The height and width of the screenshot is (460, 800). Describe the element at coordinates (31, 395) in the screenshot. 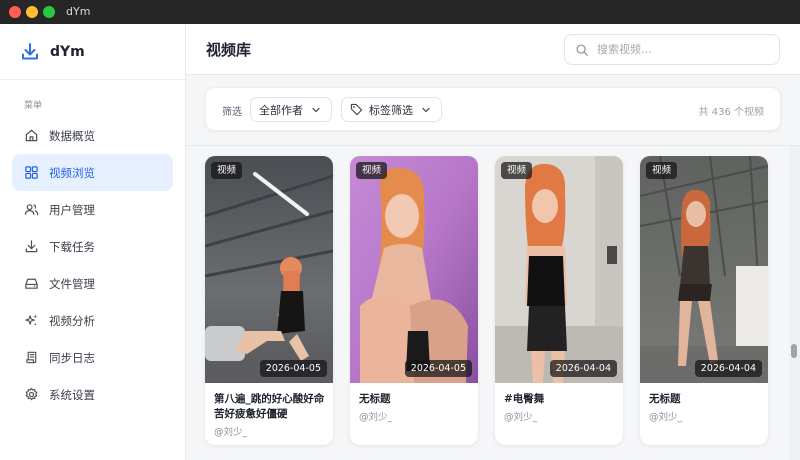

I see `gear-icon` at that location.